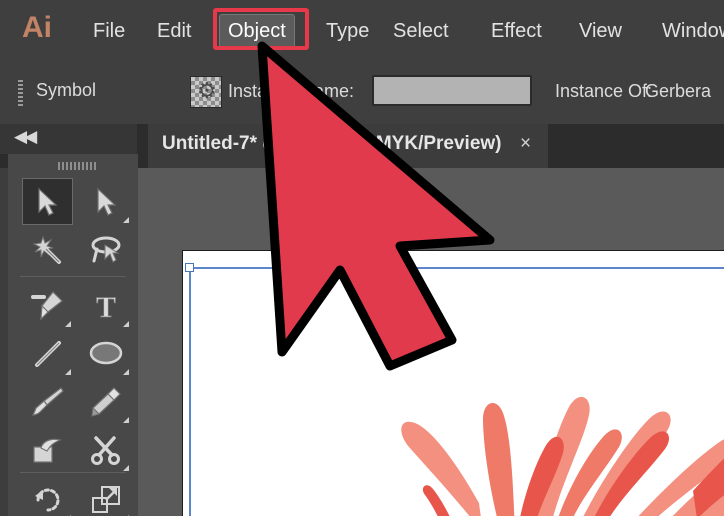 The image size is (724, 516). Describe the element at coordinates (78, 166) in the screenshot. I see `toolbox-drag-handle` at that location.